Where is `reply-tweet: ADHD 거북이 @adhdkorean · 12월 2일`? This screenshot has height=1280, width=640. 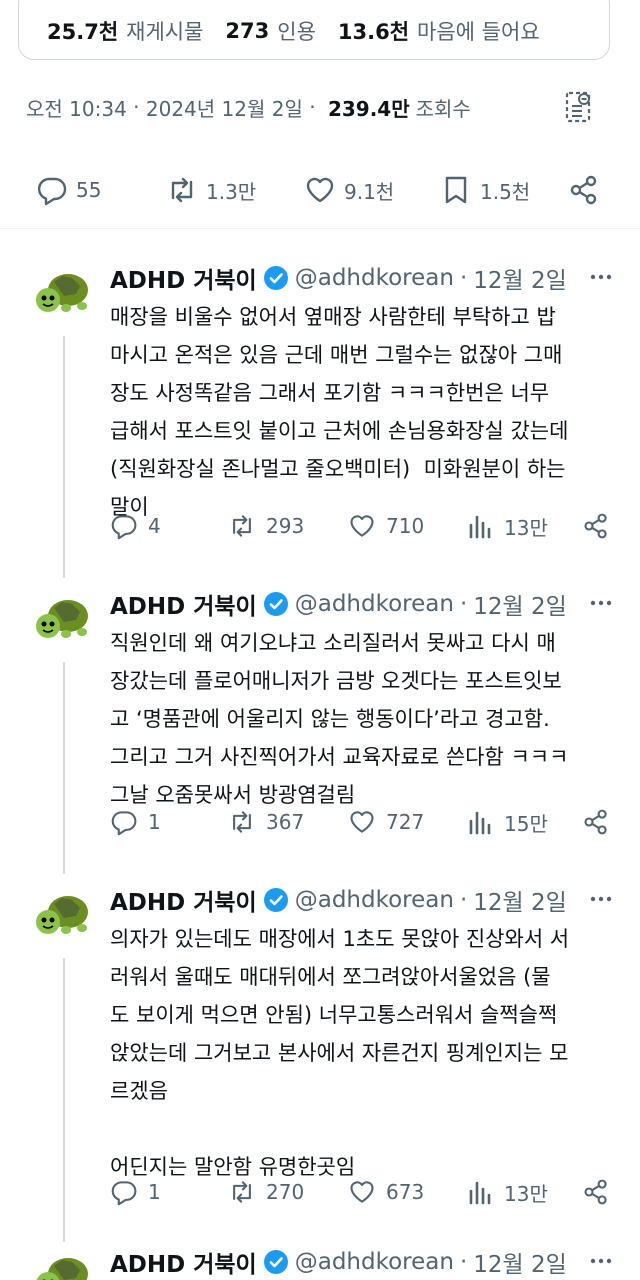
reply-tweet: ADHD 거북이 @adhdkorean · 12월 2일 is located at coordinates (320, 1261).